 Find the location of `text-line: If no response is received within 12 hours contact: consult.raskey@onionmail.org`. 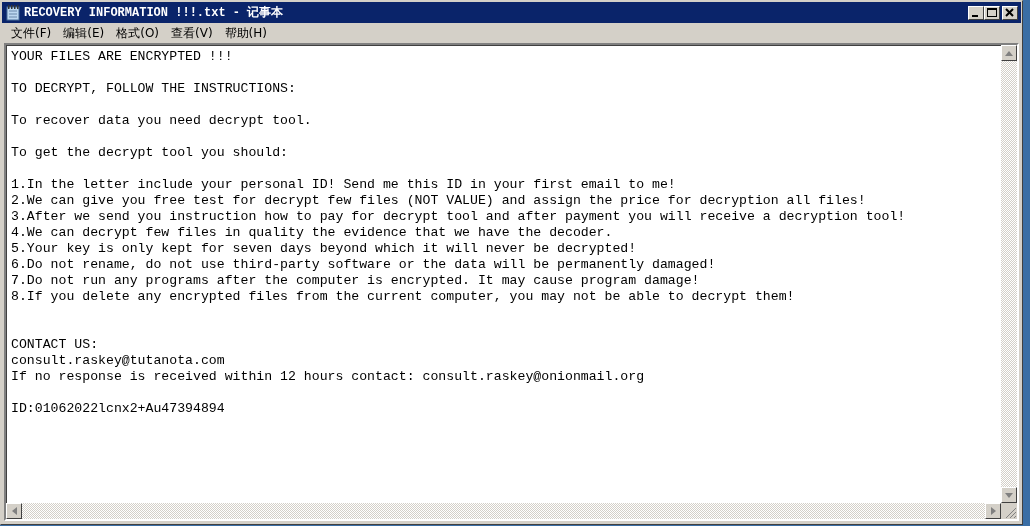

text-line: If no response is received within 12 hours contact: consult.raskey@onionmail.org is located at coordinates (328, 376).